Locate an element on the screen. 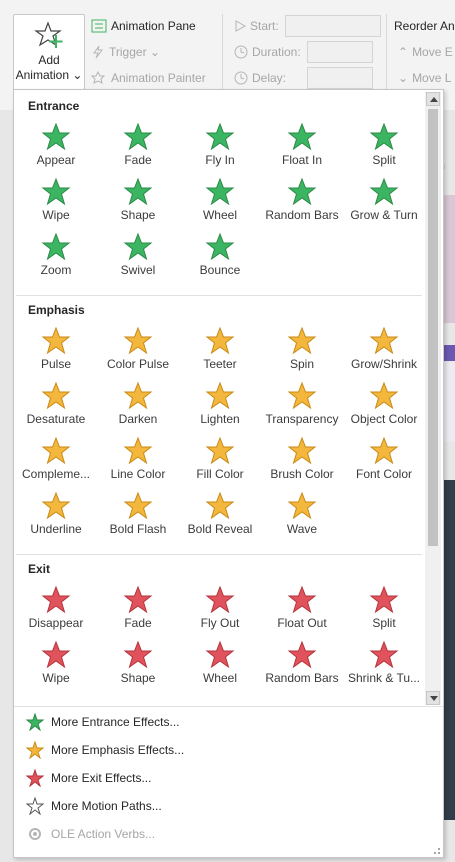 Image resolution: width=455 pixels, height=862 pixels. exit-heading: Exit is located at coordinates (39, 569).